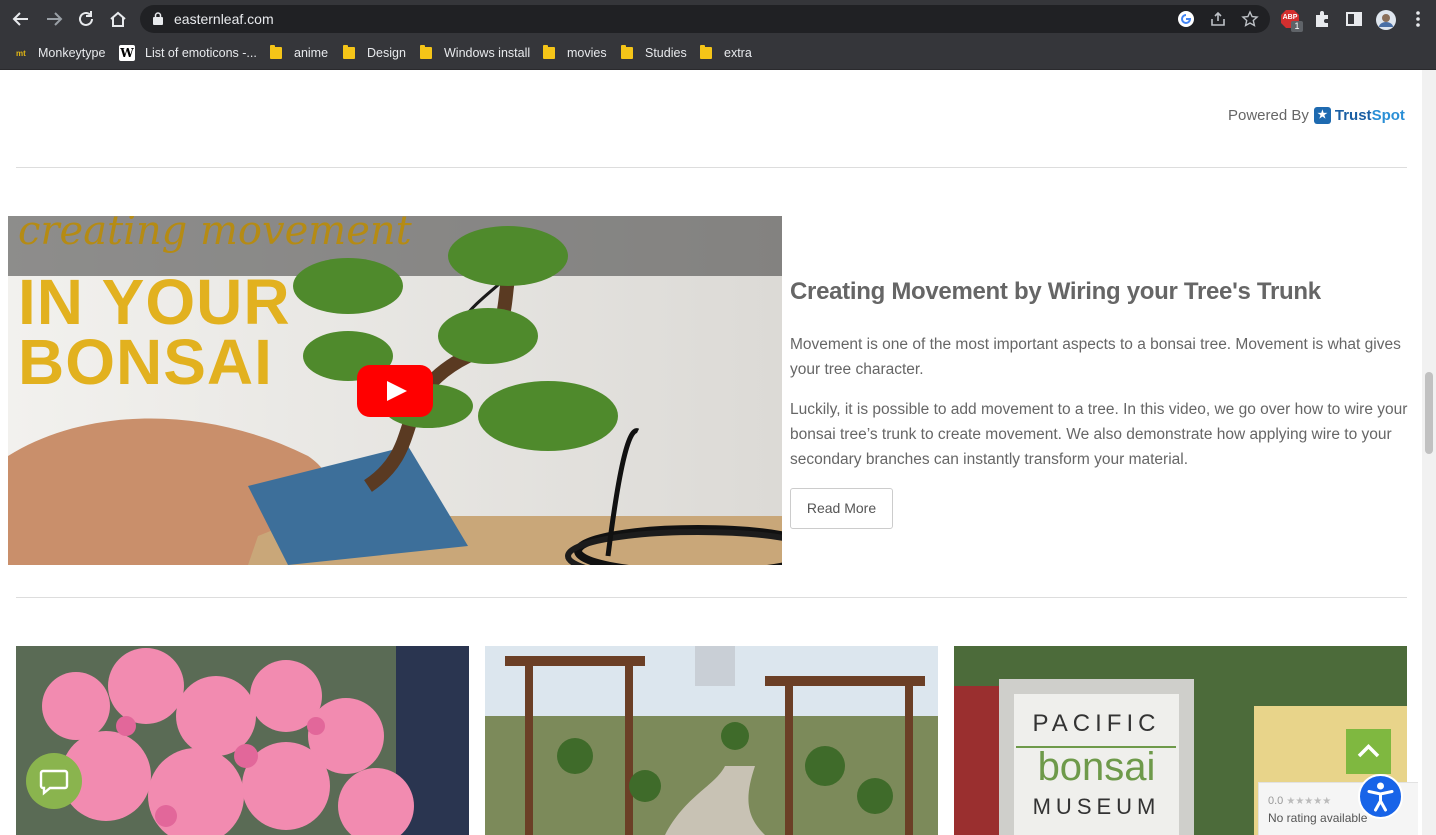 The width and height of the screenshot is (1436, 835). I want to click on browser-menu-icon, so click(1418, 19).